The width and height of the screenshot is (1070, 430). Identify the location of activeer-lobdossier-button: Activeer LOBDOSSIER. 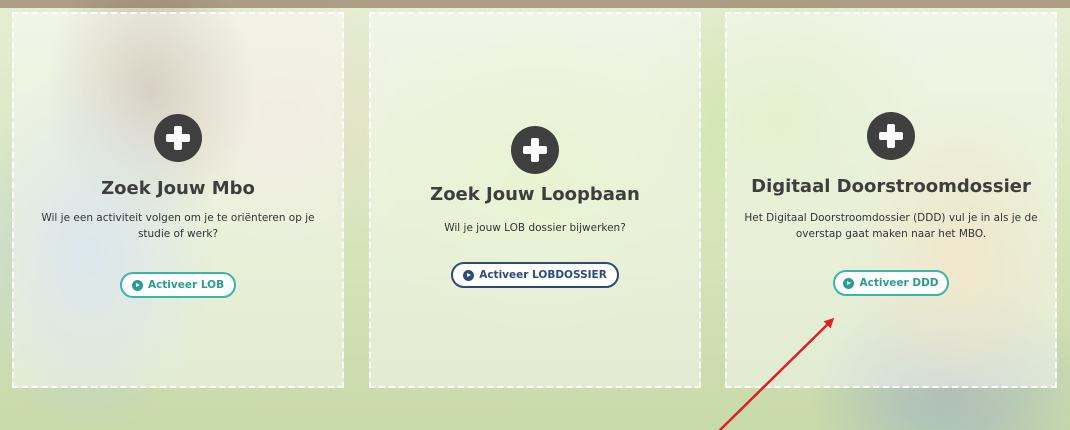
(535, 275).